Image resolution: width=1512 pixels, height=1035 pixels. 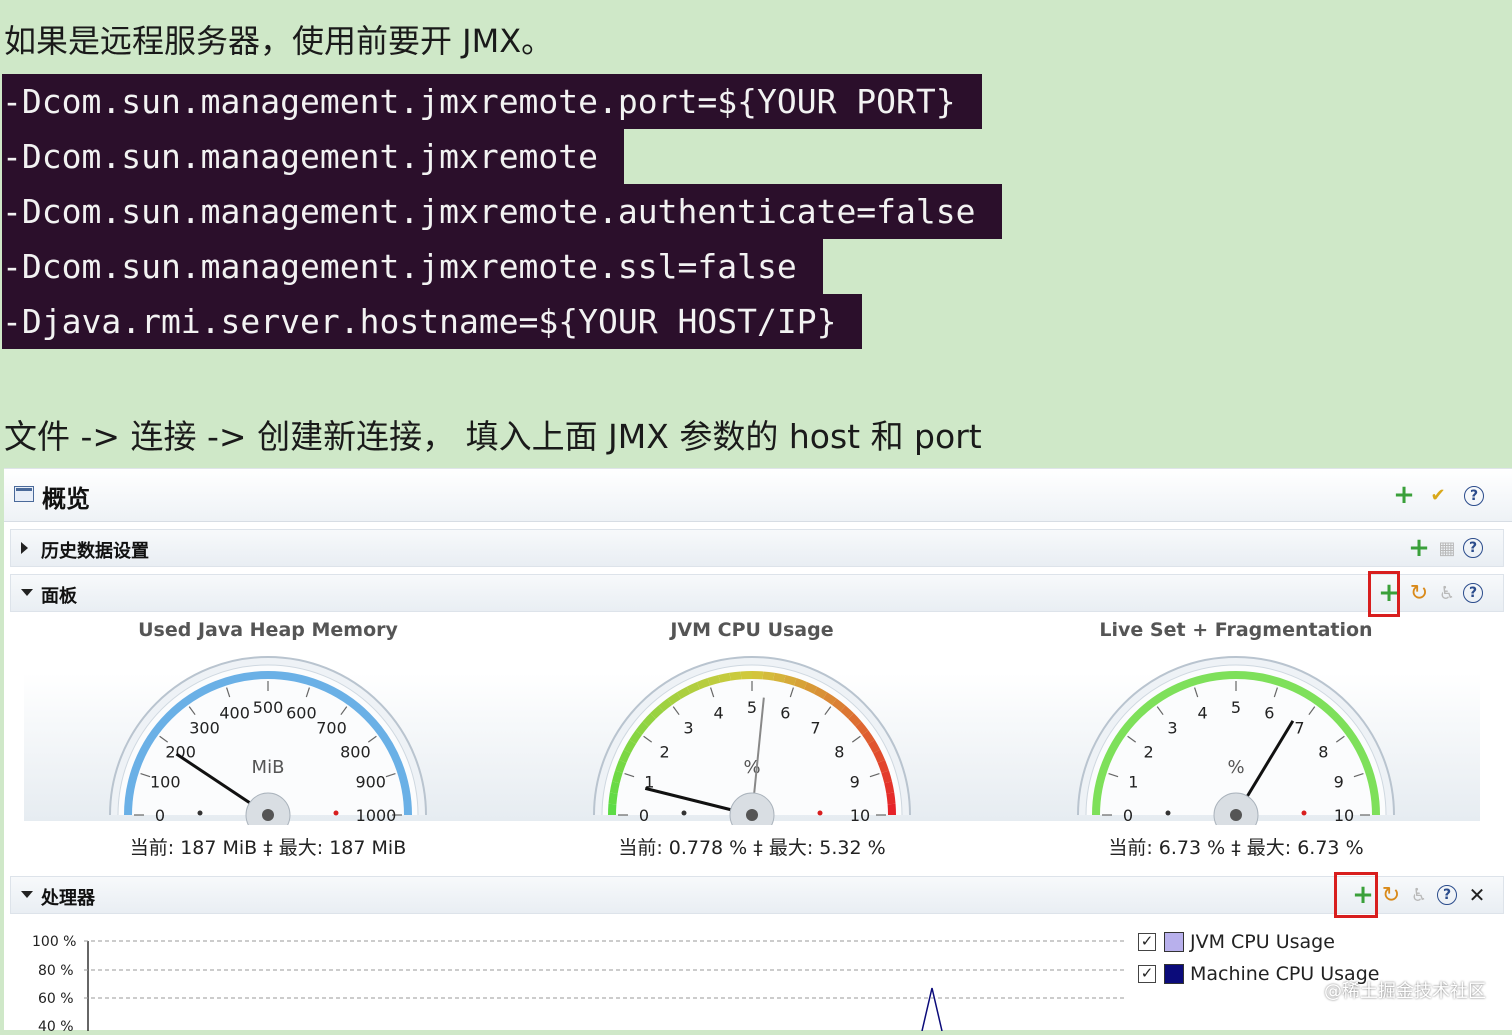 What do you see at coordinates (24, 548) in the screenshot?
I see `expand-icon` at bounding box center [24, 548].